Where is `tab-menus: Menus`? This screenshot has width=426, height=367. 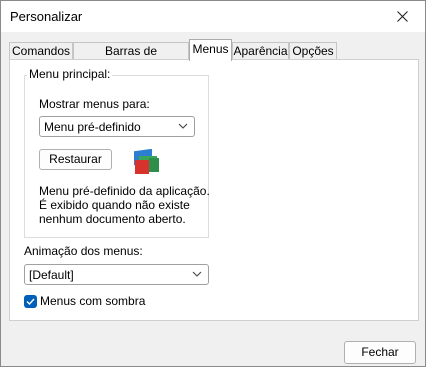 tab-menus: Menus is located at coordinates (210, 50).